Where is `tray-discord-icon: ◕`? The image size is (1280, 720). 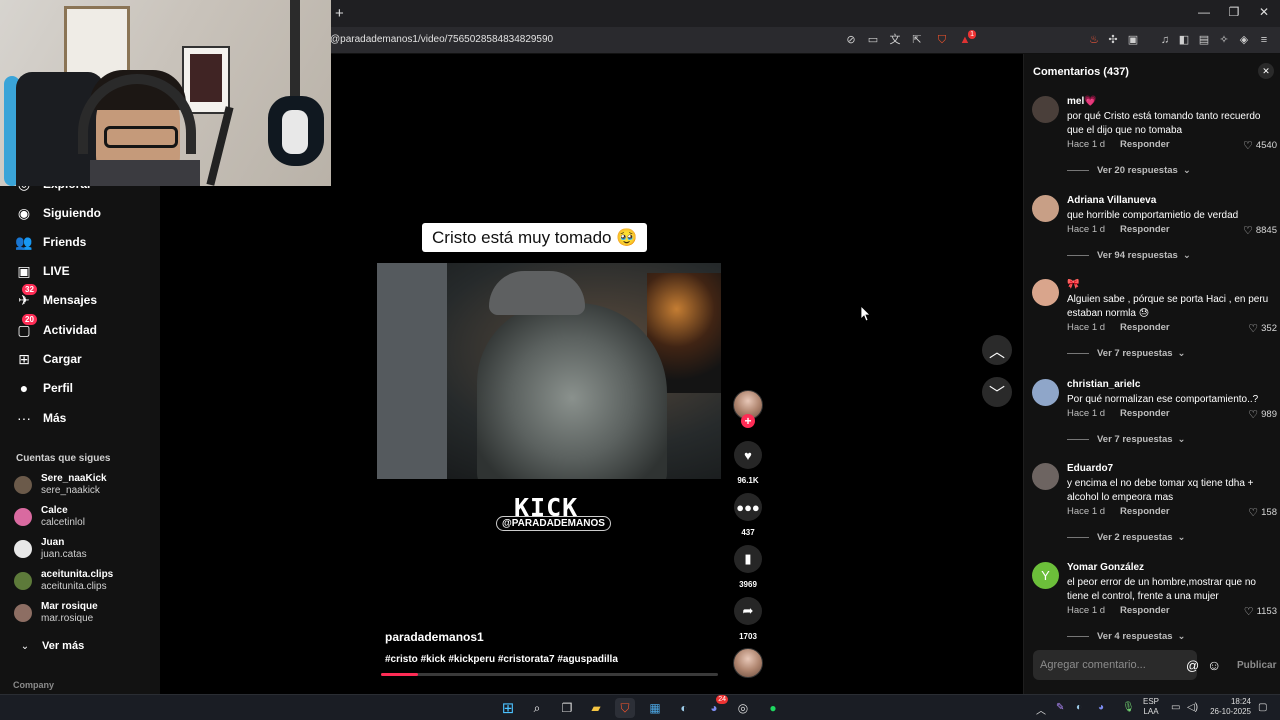 tray-discord-icon: ◕ is located at coordinates (1101, 707).